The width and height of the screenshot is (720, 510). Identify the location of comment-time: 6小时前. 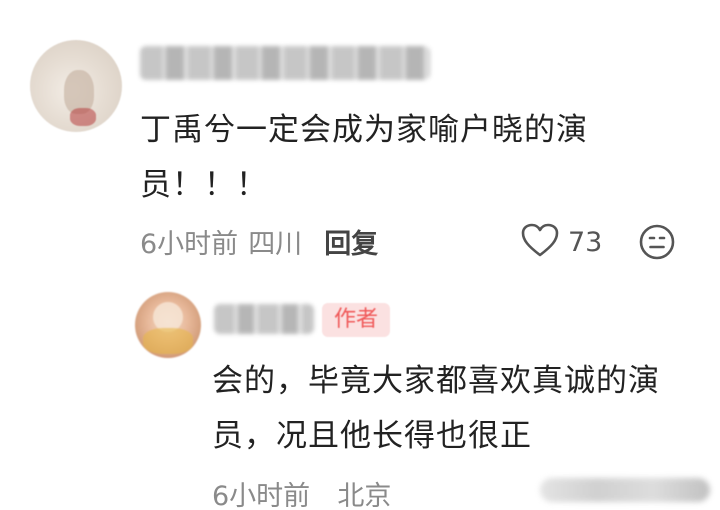
(189, 244).